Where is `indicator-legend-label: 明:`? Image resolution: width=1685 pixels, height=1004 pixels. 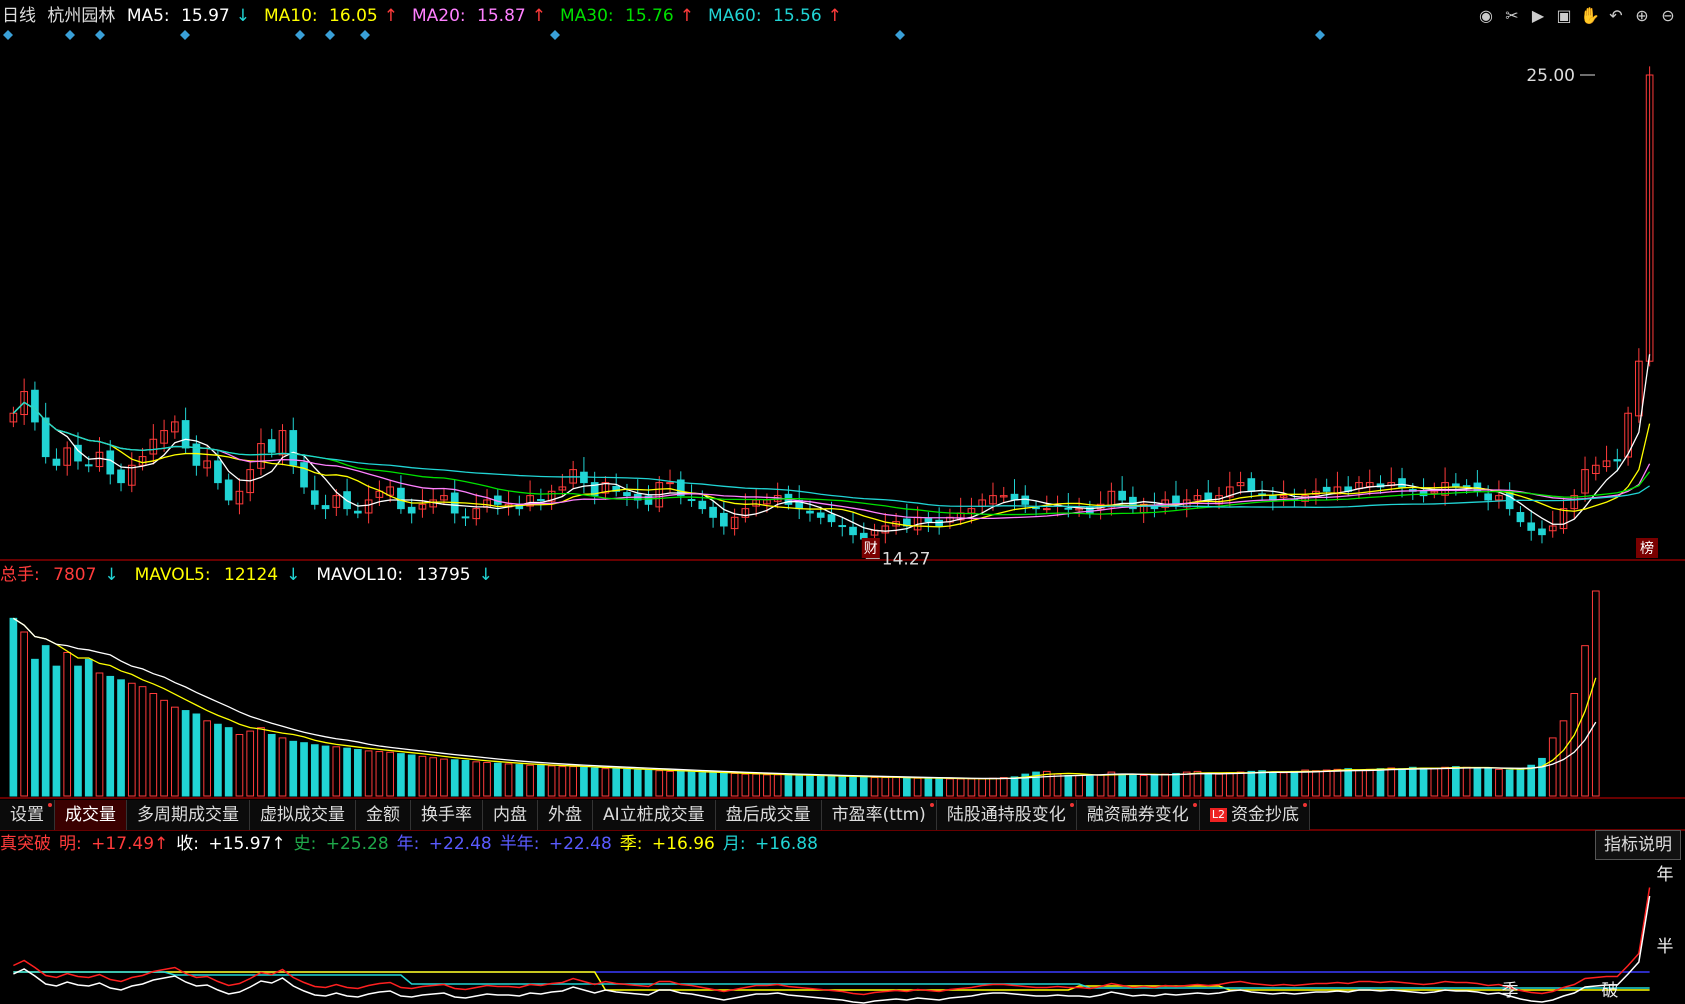 indicator-legend-label: 明: is located at coordinates (70, 844).